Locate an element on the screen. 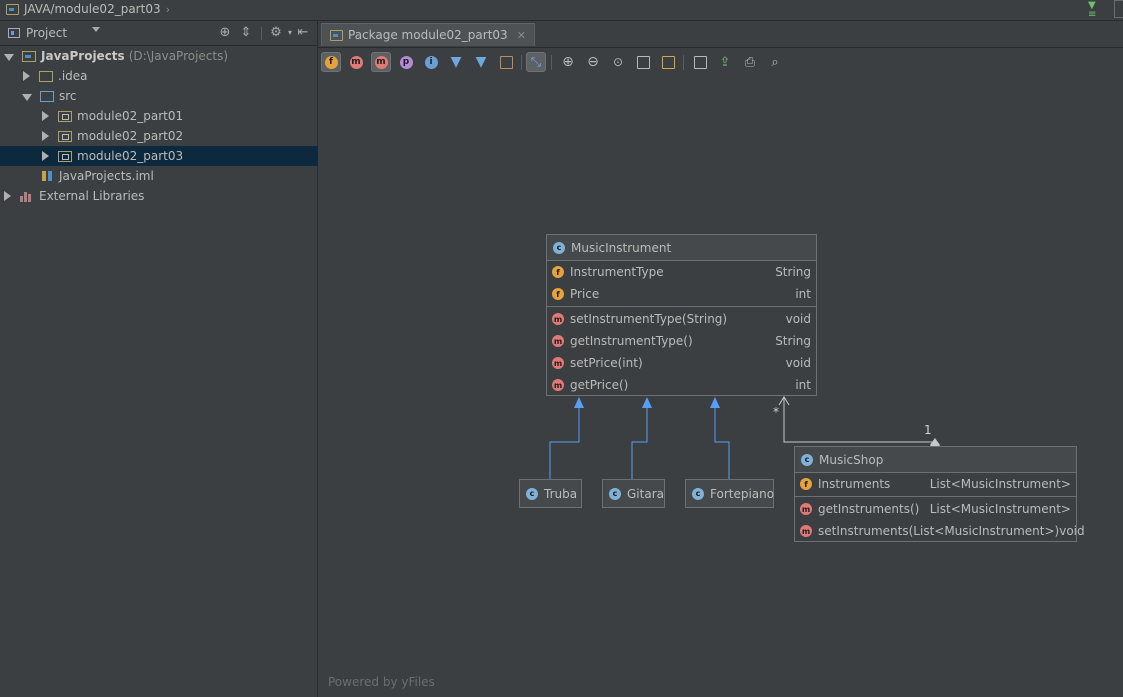 The height and width of the screenshot is (697, 1123). print-preview-icon: ⌕ is located at coordinates (775, 62).